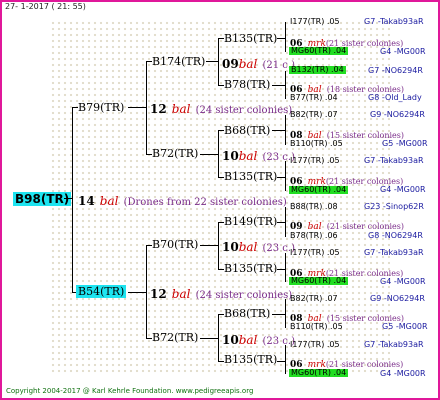 The width and height of the screenshot is (440, 400). Describe the element at coordinates (250, 38) in the screenshot. I see `gen3-node-0: B135(TR)` at that location.